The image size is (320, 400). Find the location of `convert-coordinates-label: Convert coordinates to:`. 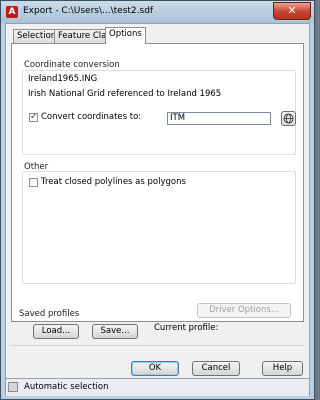

convert-coordinates-label: Convert coordinates to: is located at coordinates (91, 117).